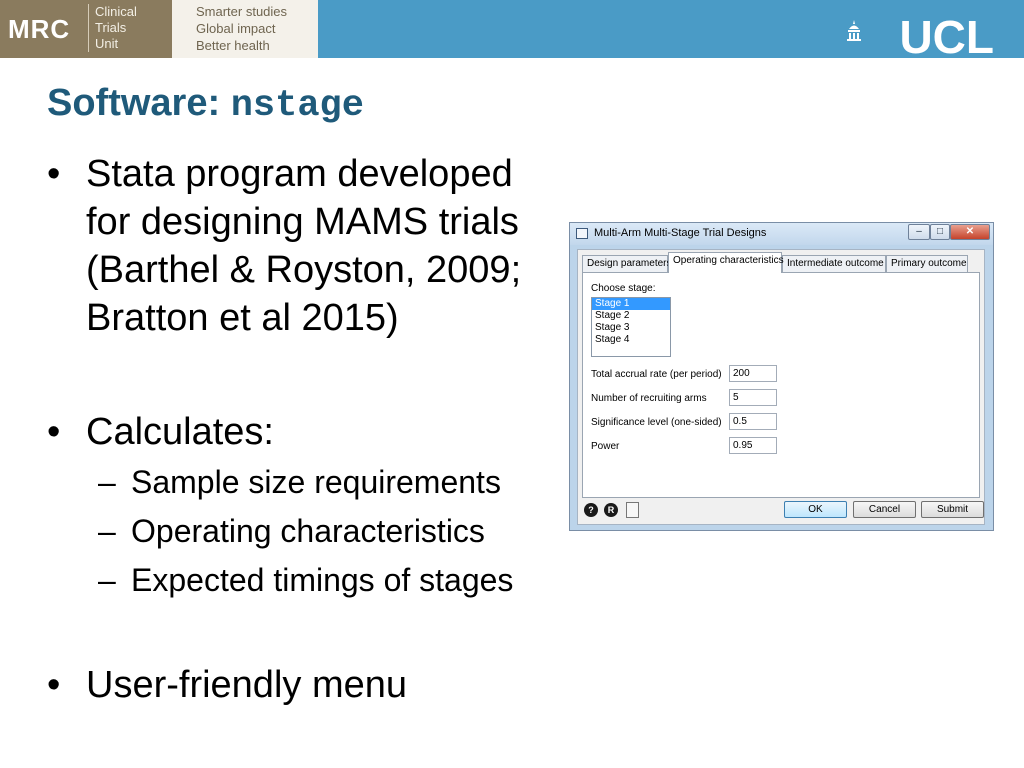  I want to click on sub-bullet-text: Sample size requirements, so click(316, 482).